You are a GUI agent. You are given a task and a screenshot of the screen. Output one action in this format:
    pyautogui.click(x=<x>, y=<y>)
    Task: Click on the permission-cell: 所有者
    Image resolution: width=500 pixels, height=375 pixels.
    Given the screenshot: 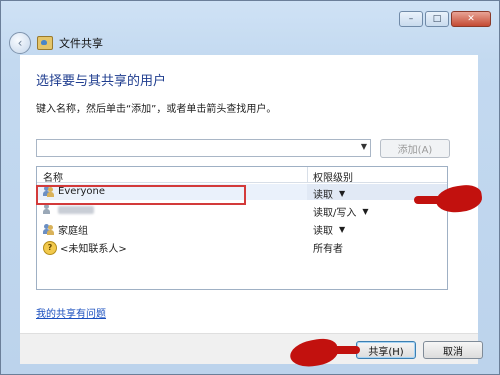 What is the action you would take?
    pyautogui.click(x=328, y=247)
    